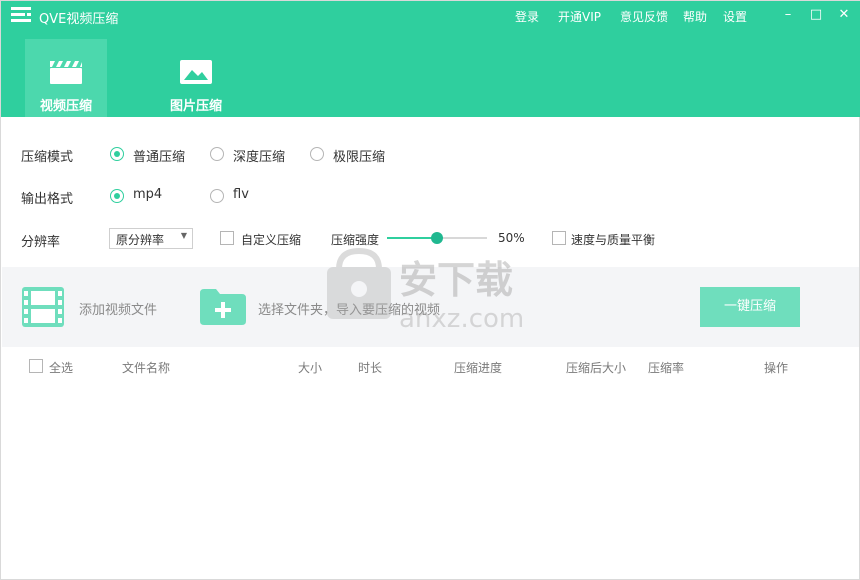  What do you see at coordinates (147, 194) in the screenshot?
I see `format-mp4-label: mp4` at bounding box center [147, 194].